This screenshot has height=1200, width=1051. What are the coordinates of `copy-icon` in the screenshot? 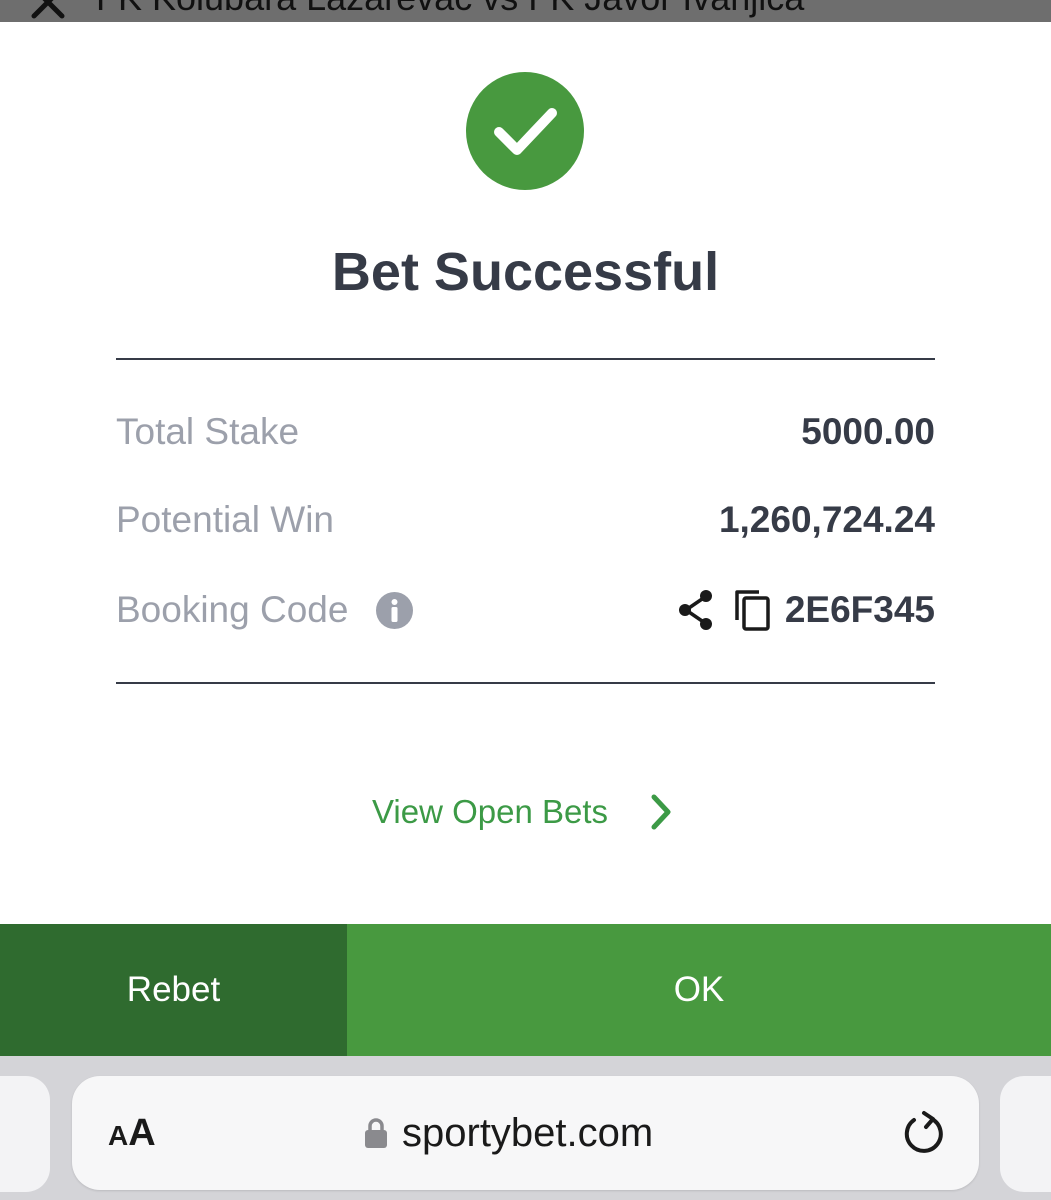 It's located at (752, 610).